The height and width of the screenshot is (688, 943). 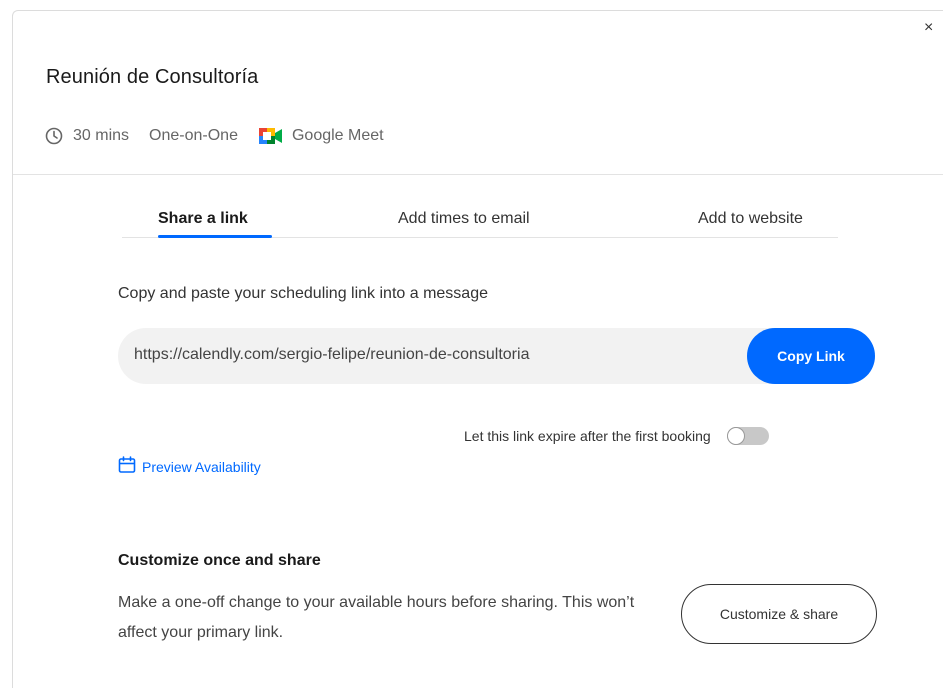 I want to click on active-tab-indicator, so click(x=215, y=236).